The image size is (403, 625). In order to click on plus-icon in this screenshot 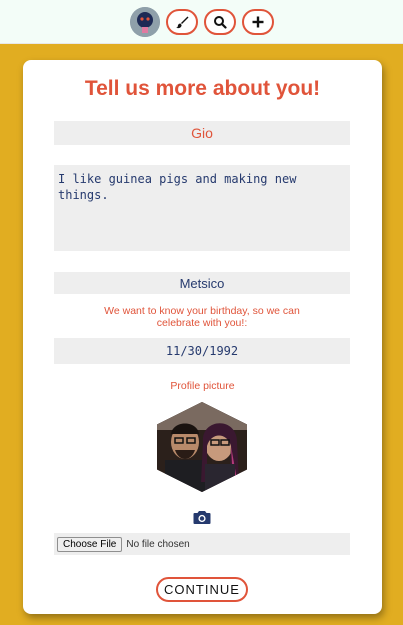, I will do `click(257, 21)`.